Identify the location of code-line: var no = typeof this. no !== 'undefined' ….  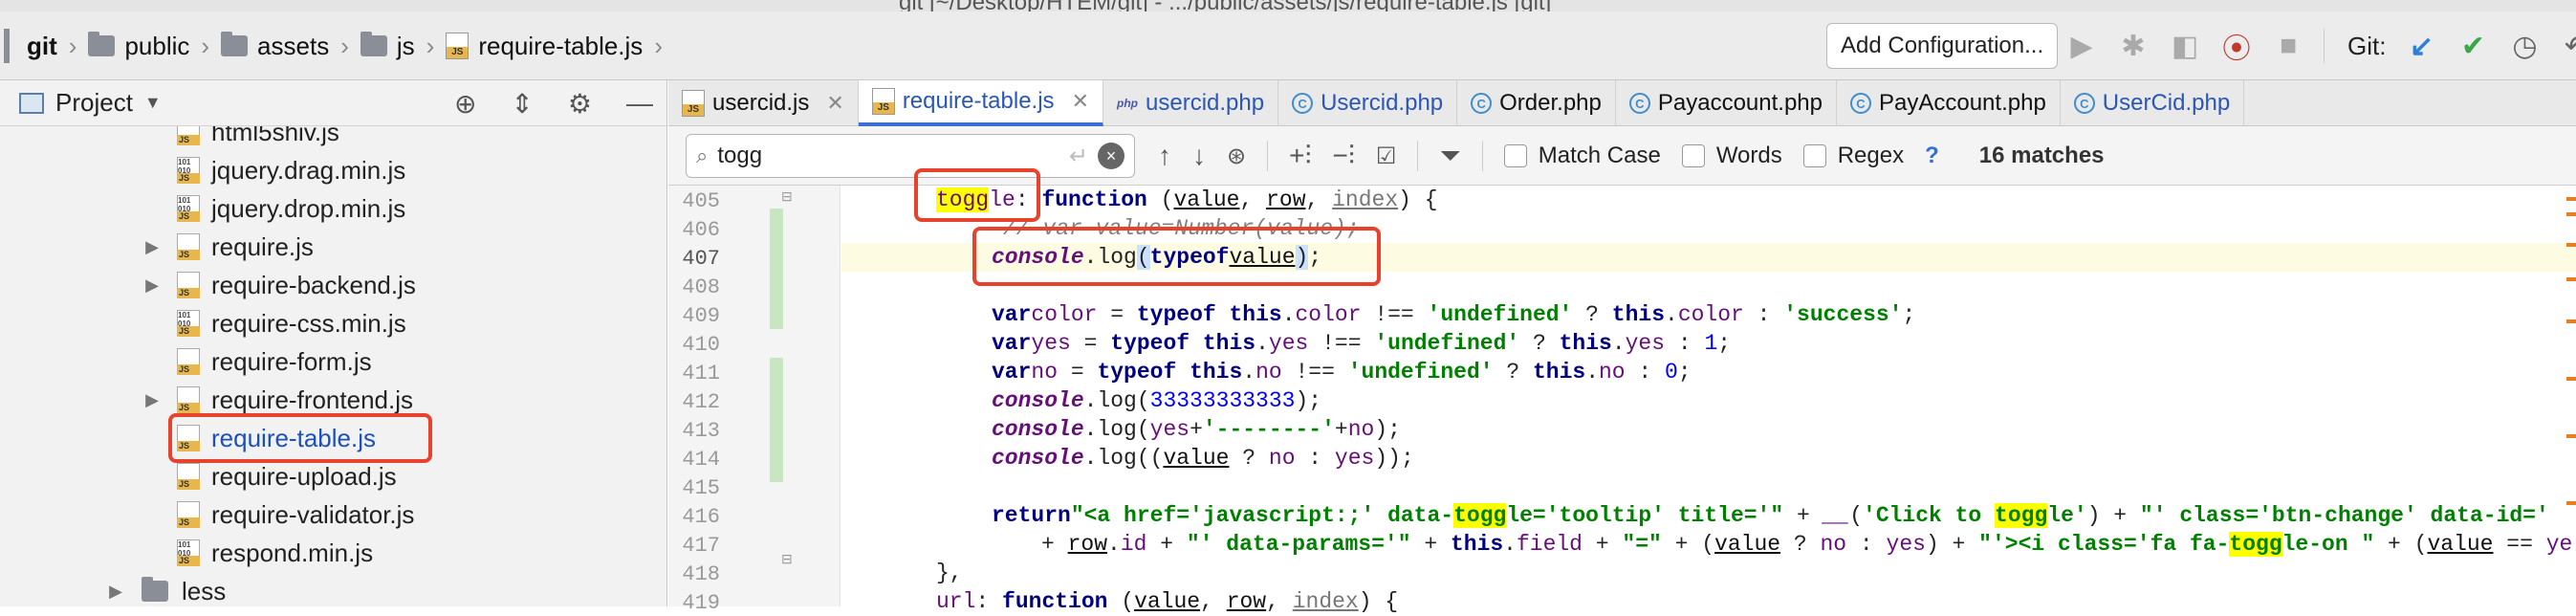
(1342, 372).